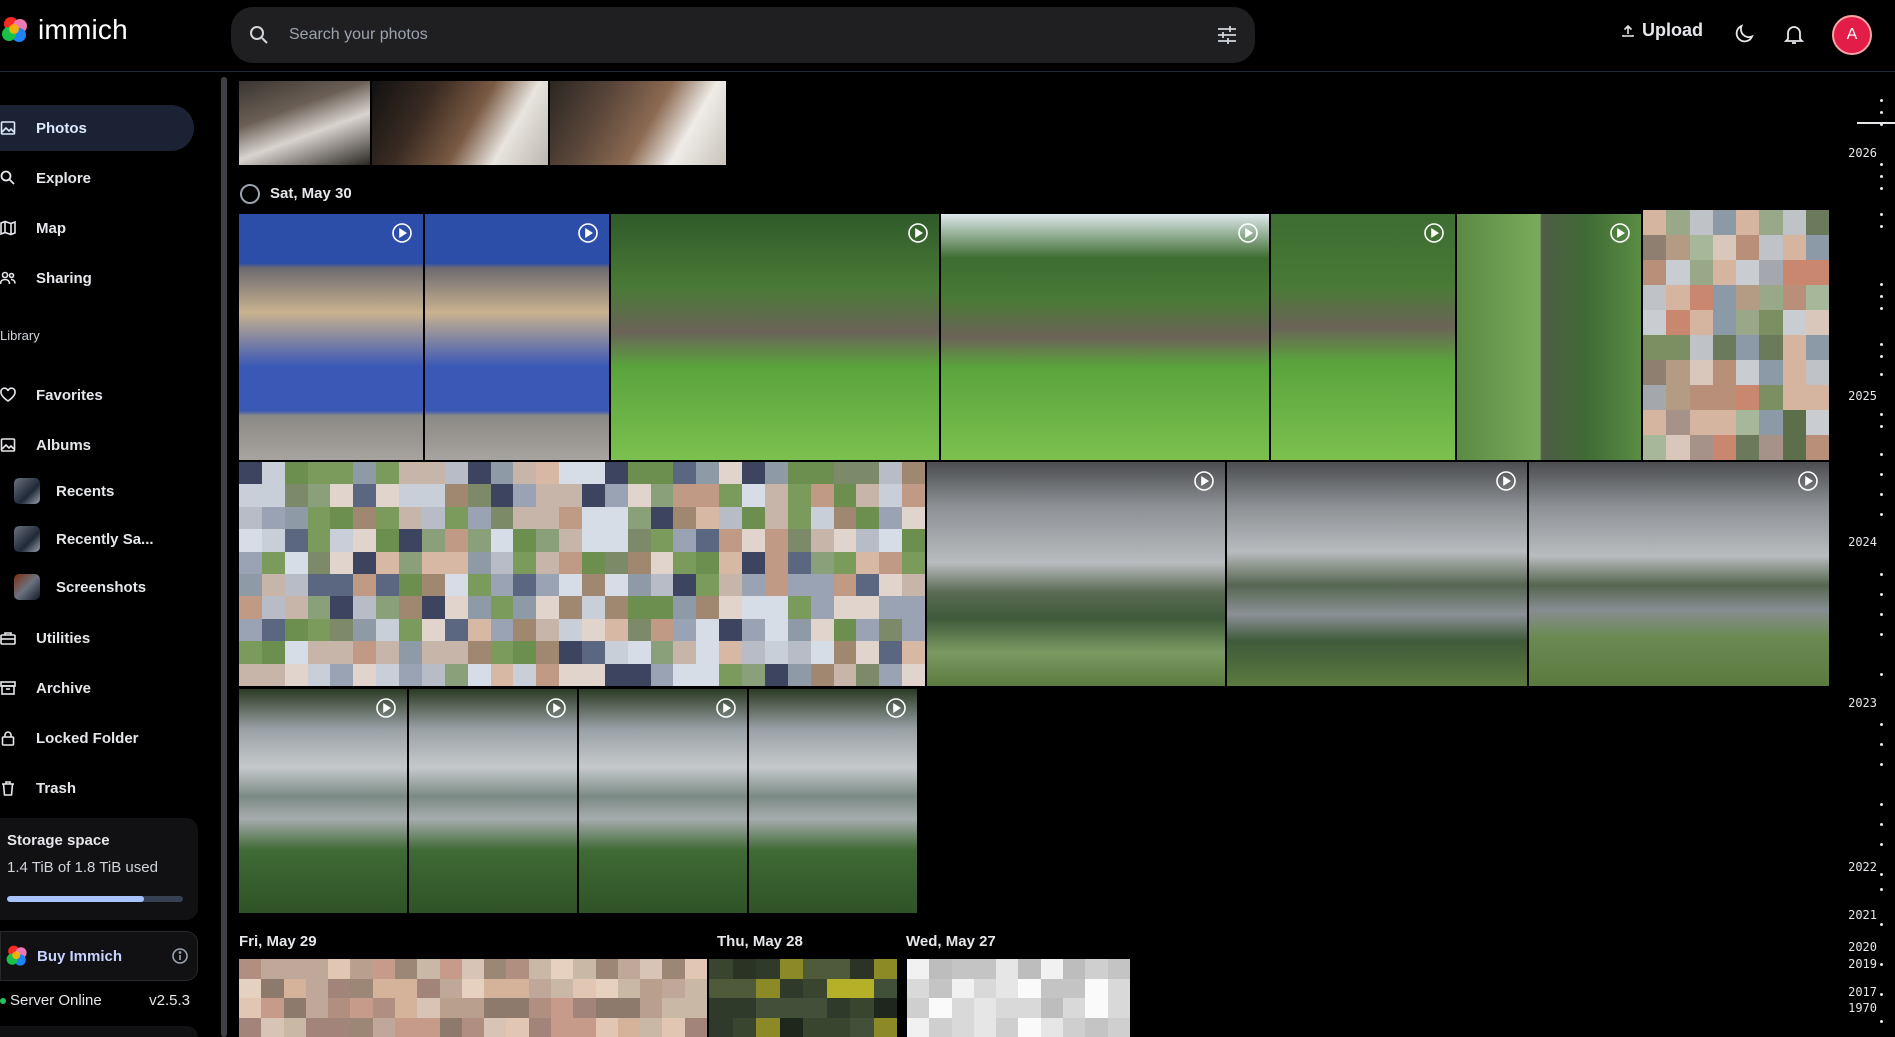  Describe the element at coordinates (97, 638) in the screenshot. I see `sidebar-item-utilities: Utilities` at that location.